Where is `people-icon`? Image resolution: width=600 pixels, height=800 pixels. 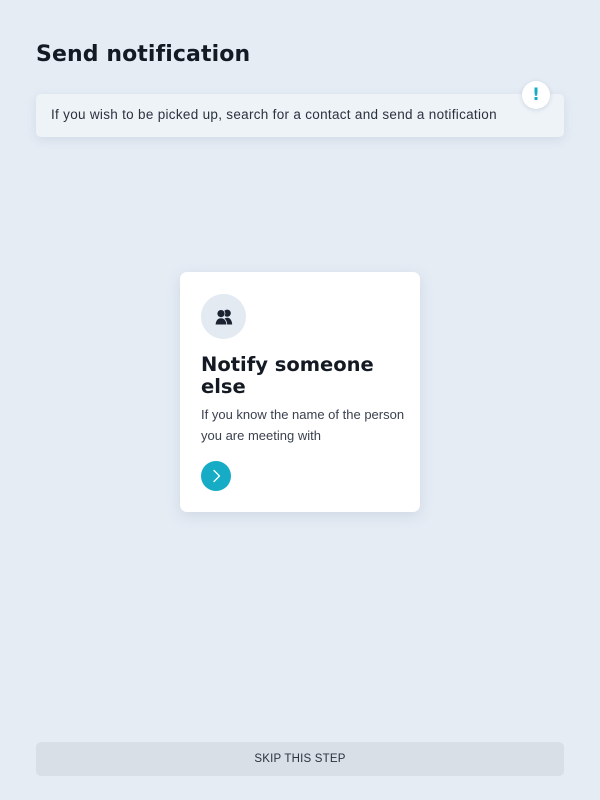
people-icon is located at coordinates (223, 316).